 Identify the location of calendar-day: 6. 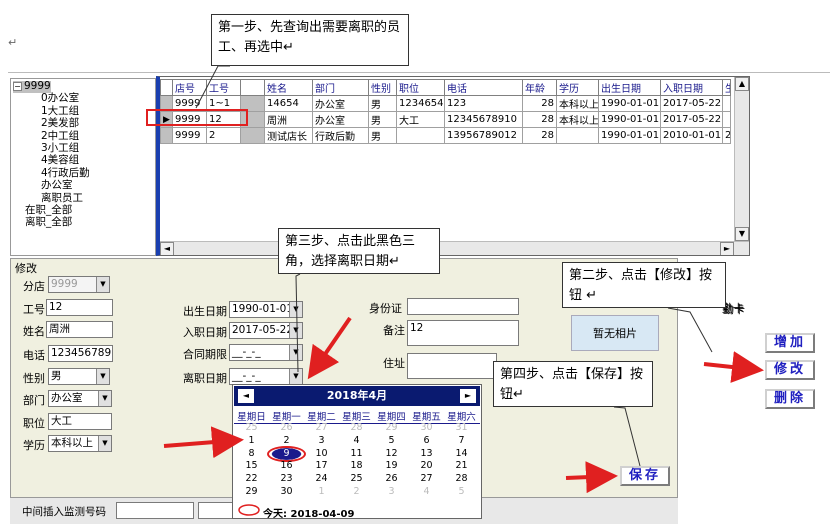
(426, 441).